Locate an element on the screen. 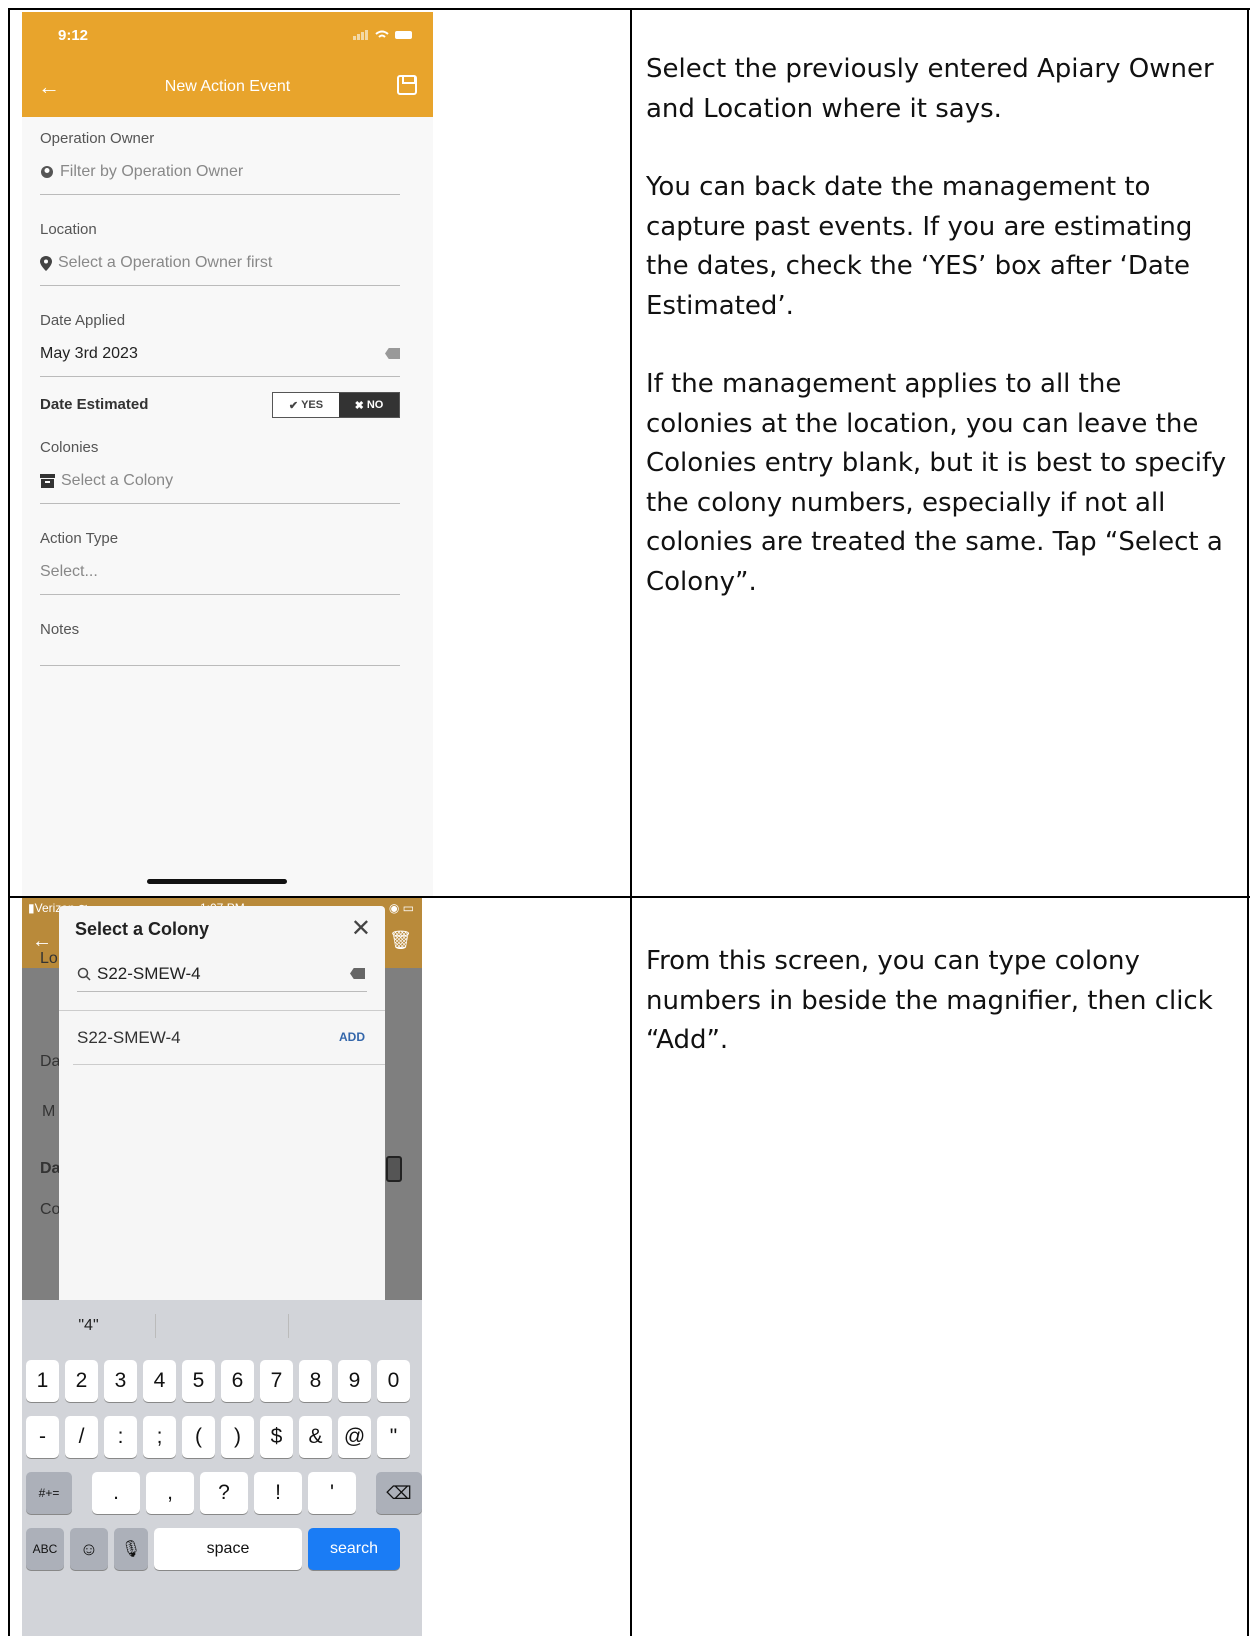  punctuation-key-row: #+= .,?! ' ⌫ is located at coordinates (224, 1493).